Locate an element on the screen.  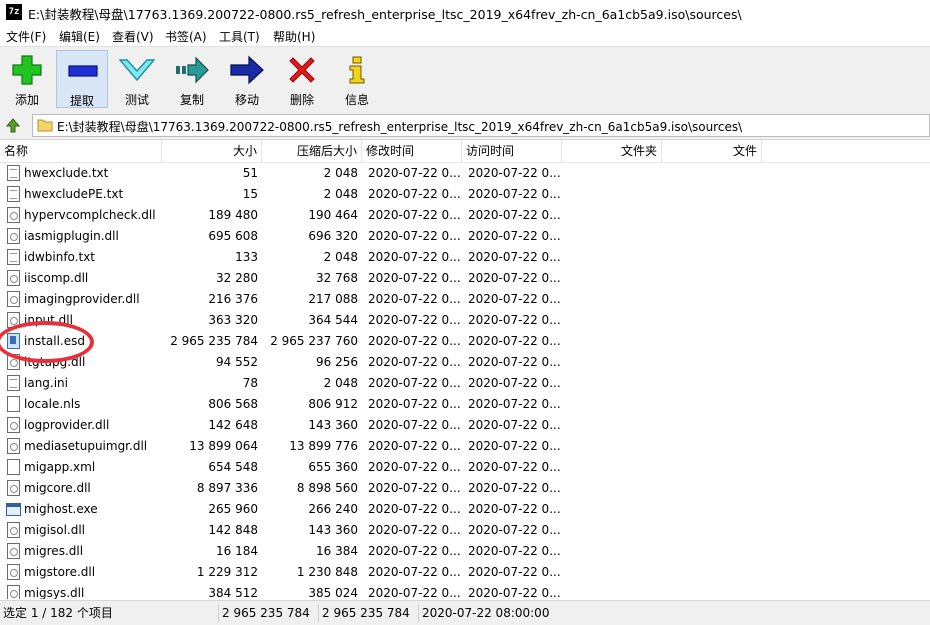
cell-packed-size: 16 384 is located at coordinates (337, 551).